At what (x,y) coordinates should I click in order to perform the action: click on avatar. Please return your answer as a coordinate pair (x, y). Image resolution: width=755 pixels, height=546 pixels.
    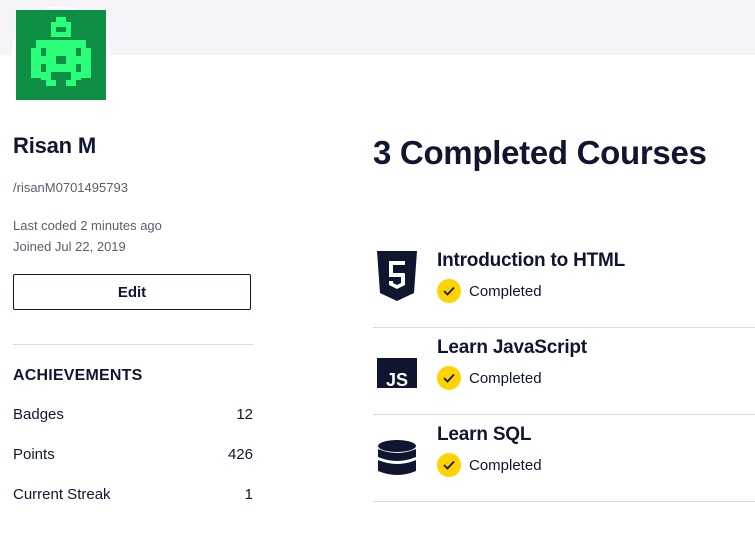
    Looking at the image, I should click on (61, 55).